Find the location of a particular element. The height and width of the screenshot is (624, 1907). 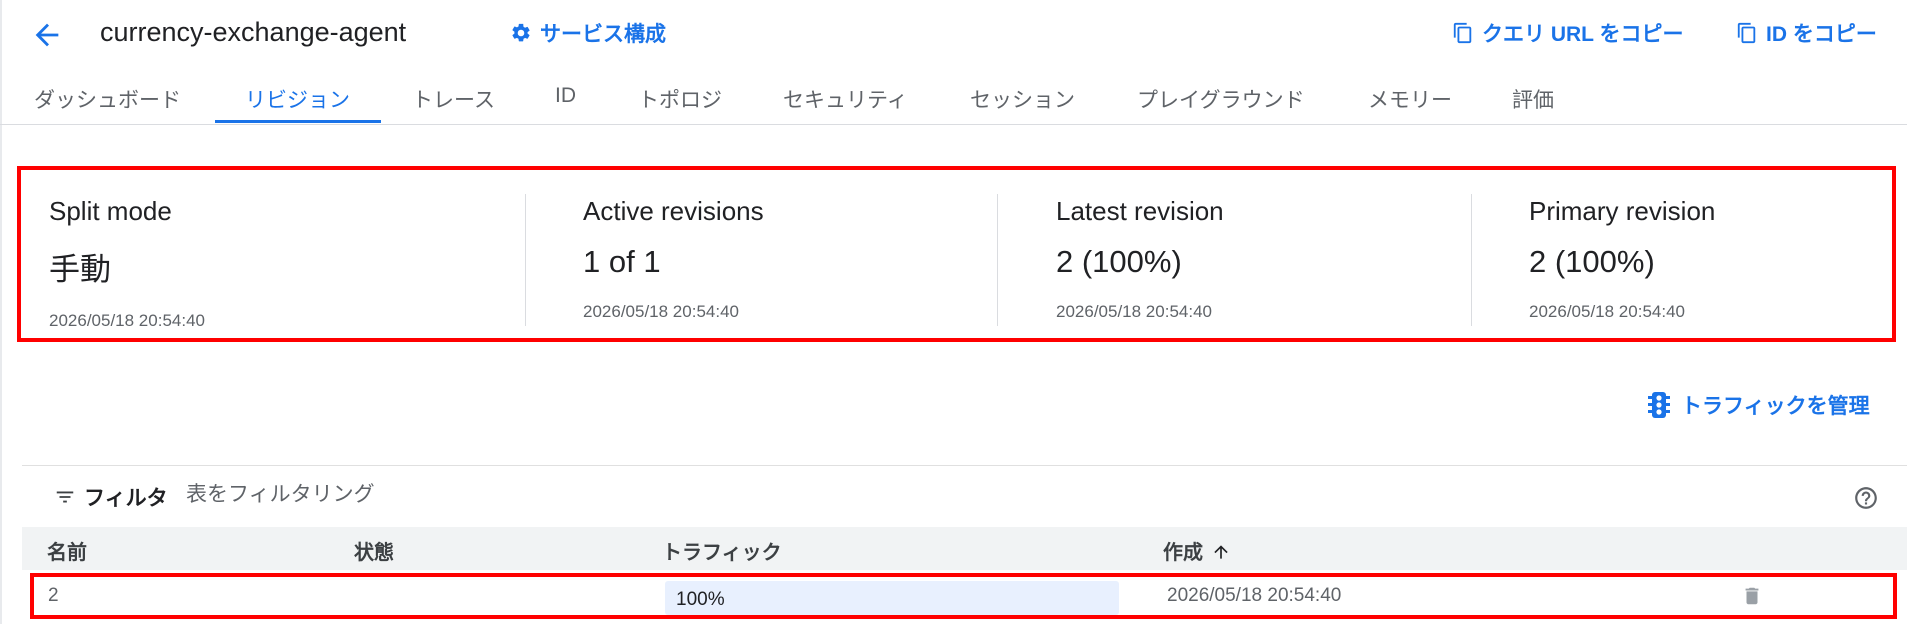

split-mode-stat: Split mode 手動 2026/05/18 20:54:40 is located at coordinates (127, 263).